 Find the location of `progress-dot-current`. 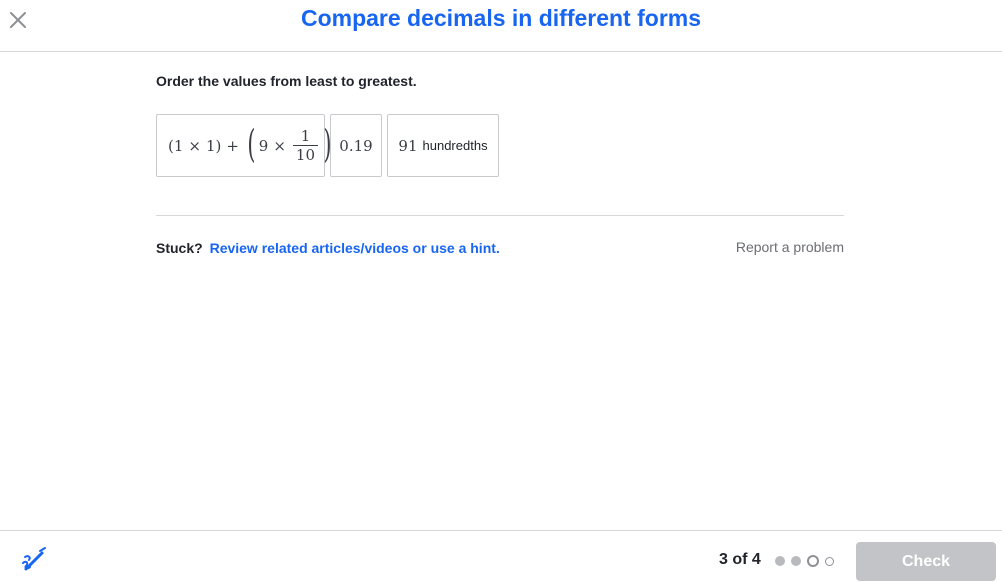

progress-dot-current is located at coordinates (813, 561).